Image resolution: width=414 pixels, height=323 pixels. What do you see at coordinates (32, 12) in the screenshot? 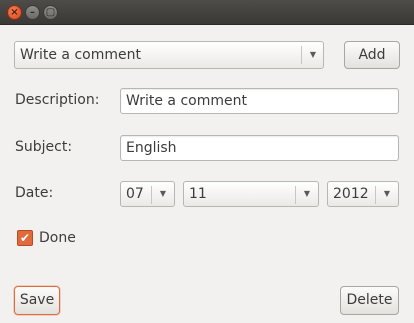
I see `window-minimize-icon: –` at bounding box center [32, 12].